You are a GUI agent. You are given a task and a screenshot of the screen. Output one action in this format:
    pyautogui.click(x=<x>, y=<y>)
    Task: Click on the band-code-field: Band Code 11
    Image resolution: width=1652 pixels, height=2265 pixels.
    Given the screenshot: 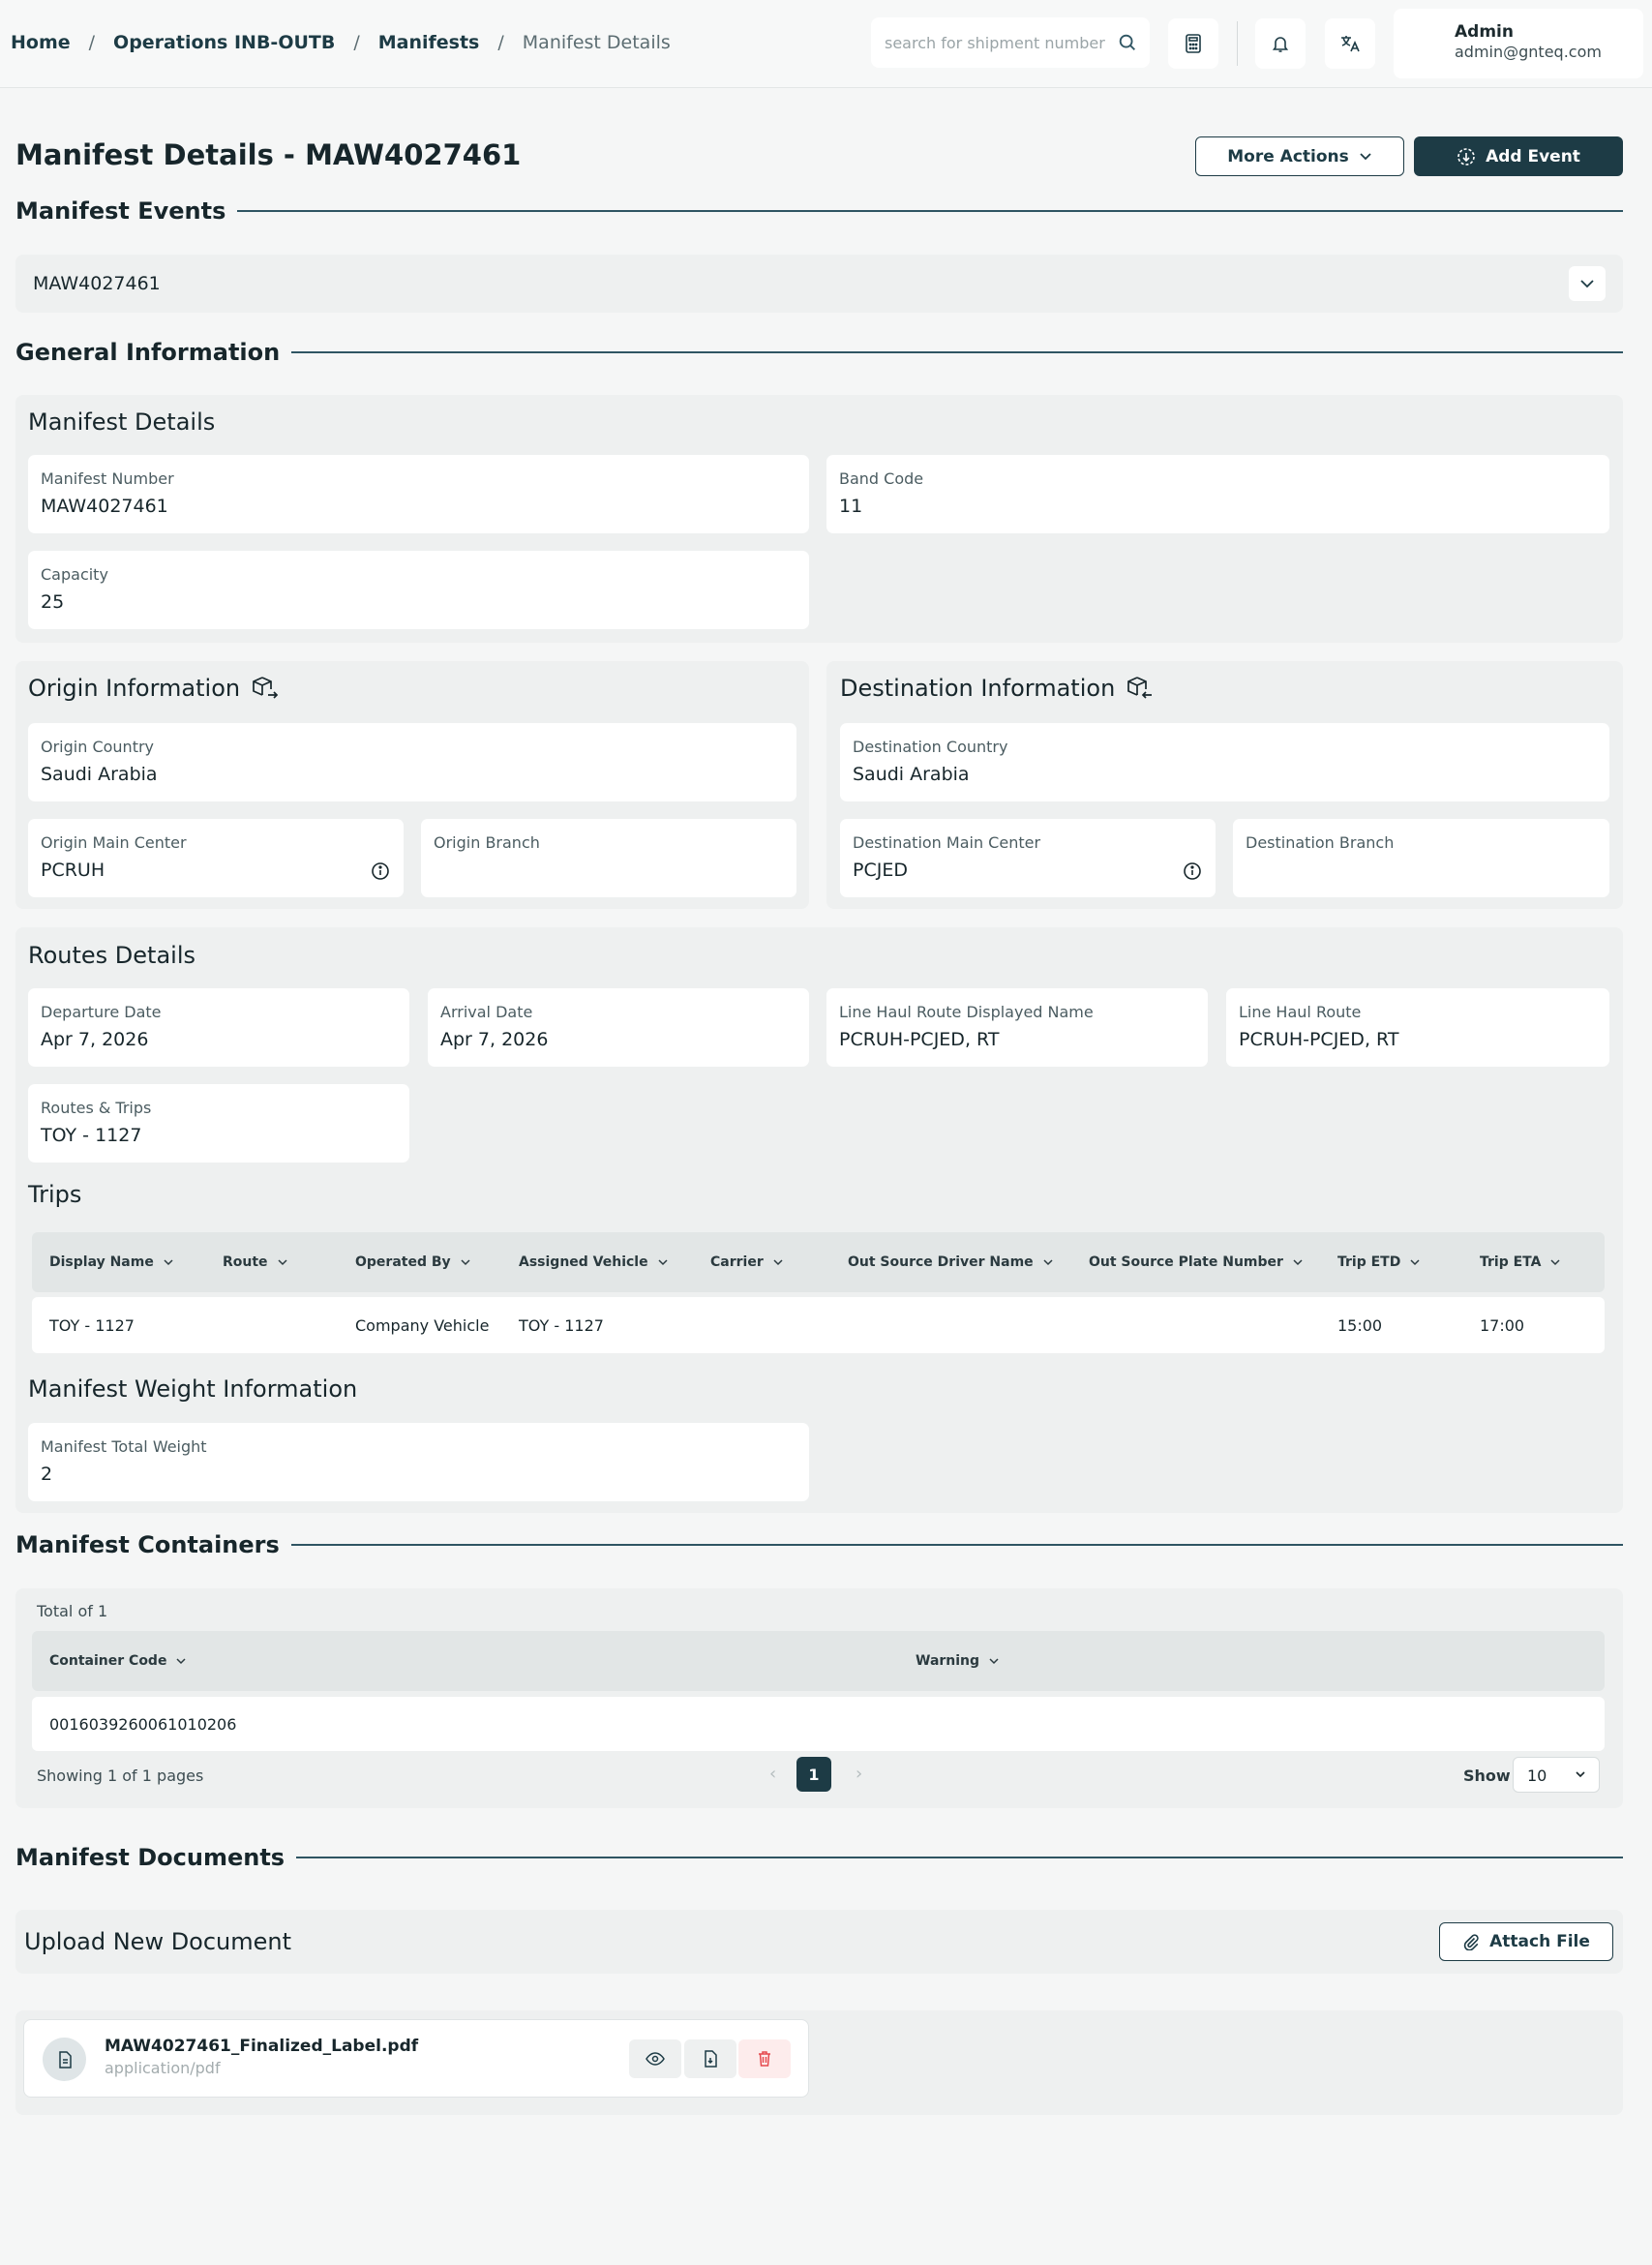 What is the action you would take?
    pyautogui.click(x=1217, y=494)
    